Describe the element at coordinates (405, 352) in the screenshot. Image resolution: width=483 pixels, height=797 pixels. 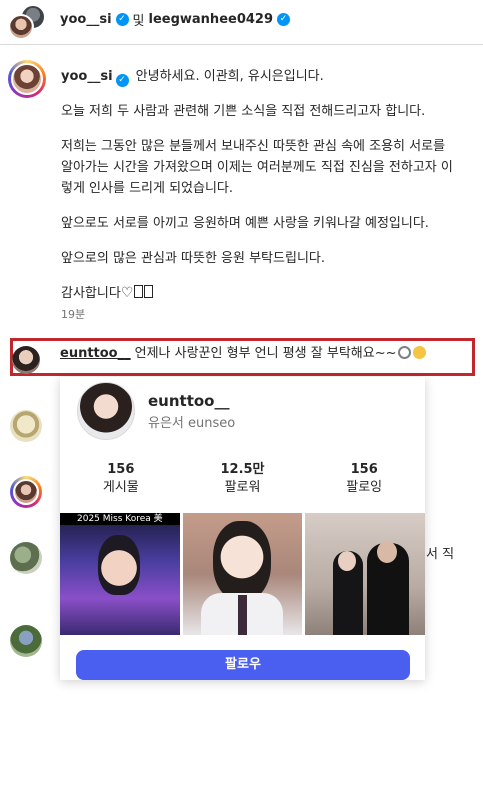
I see `ring-emoji-icon` at that location.